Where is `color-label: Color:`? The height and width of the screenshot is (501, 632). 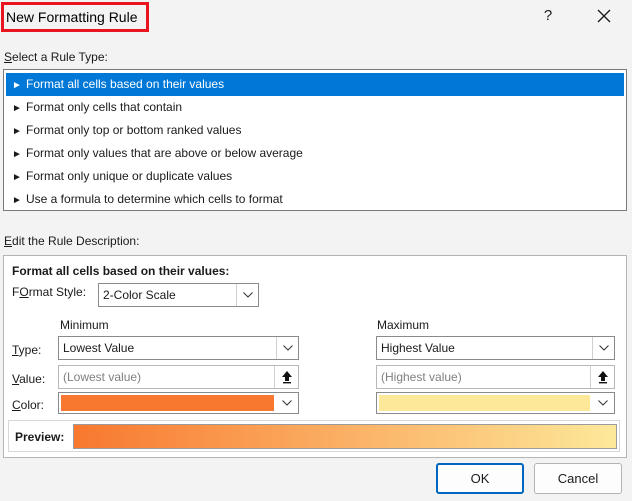
color-label: Color: is located at coordinates (28, 405).